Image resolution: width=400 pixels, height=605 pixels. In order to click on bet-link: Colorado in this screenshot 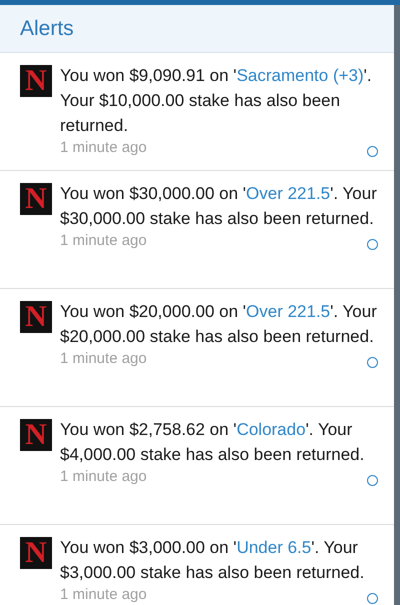, I will do `click(271, 429)`.